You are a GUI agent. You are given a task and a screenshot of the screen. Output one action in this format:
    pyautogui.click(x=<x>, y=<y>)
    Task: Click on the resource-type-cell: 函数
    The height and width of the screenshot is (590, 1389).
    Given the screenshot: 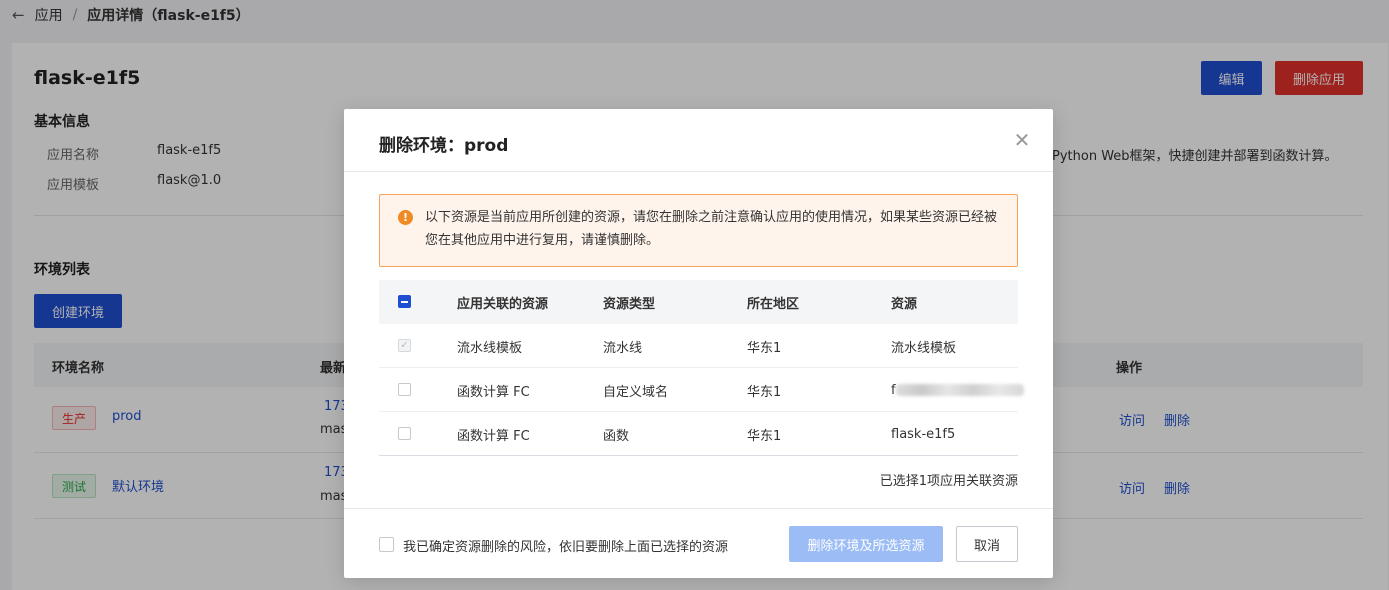 What is the action you would take?
    pyautogui.click(x=616, y=436)
    